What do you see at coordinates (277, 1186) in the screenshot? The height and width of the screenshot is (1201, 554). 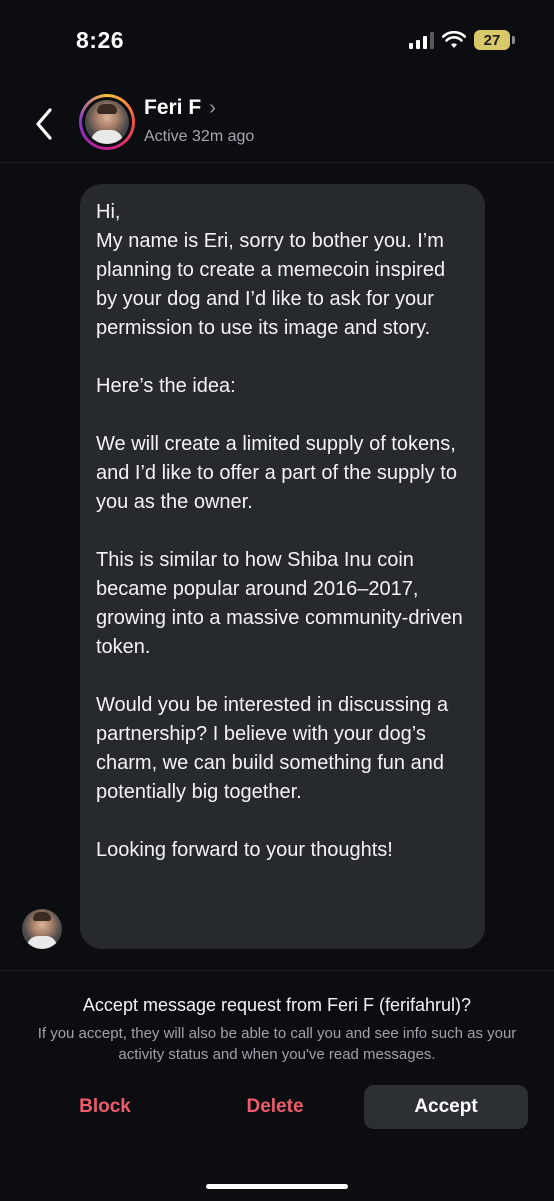 I see `home-indicator` at bounding box center [277, 1186].